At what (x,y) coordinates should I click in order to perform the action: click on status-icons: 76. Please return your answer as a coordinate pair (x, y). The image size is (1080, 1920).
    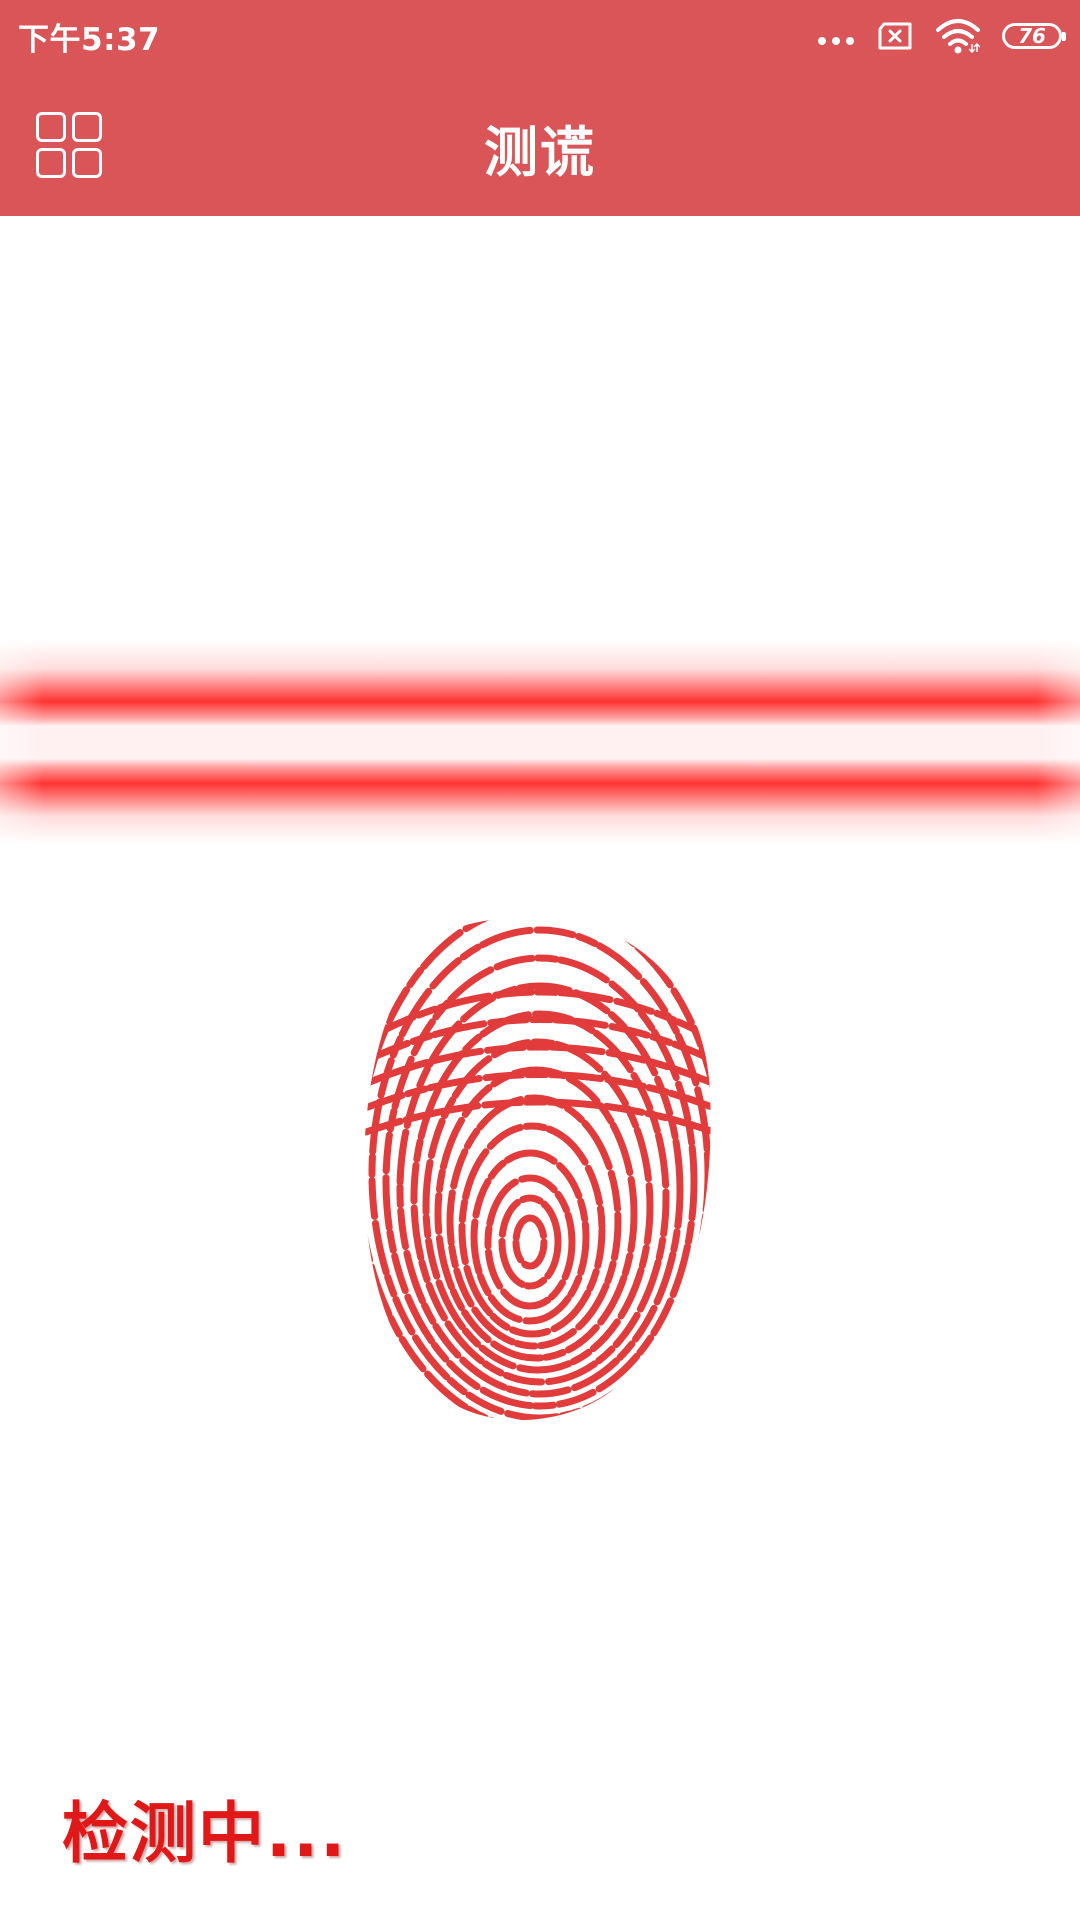
    Looking at the image, I should click on (942, 36).